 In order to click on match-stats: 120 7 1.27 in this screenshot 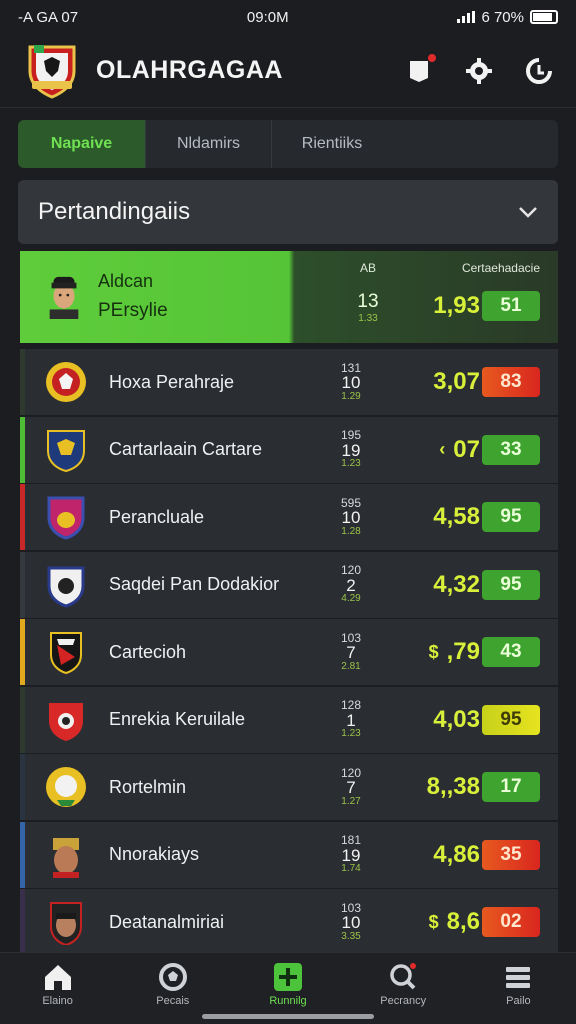, I will do `click(351, 787)`.